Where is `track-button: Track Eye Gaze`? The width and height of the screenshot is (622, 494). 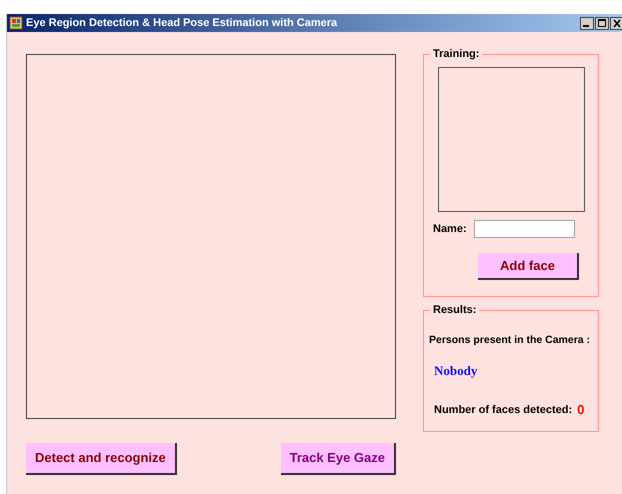 track-button: Track Eye Gaze is located at coordinates (338, 459).